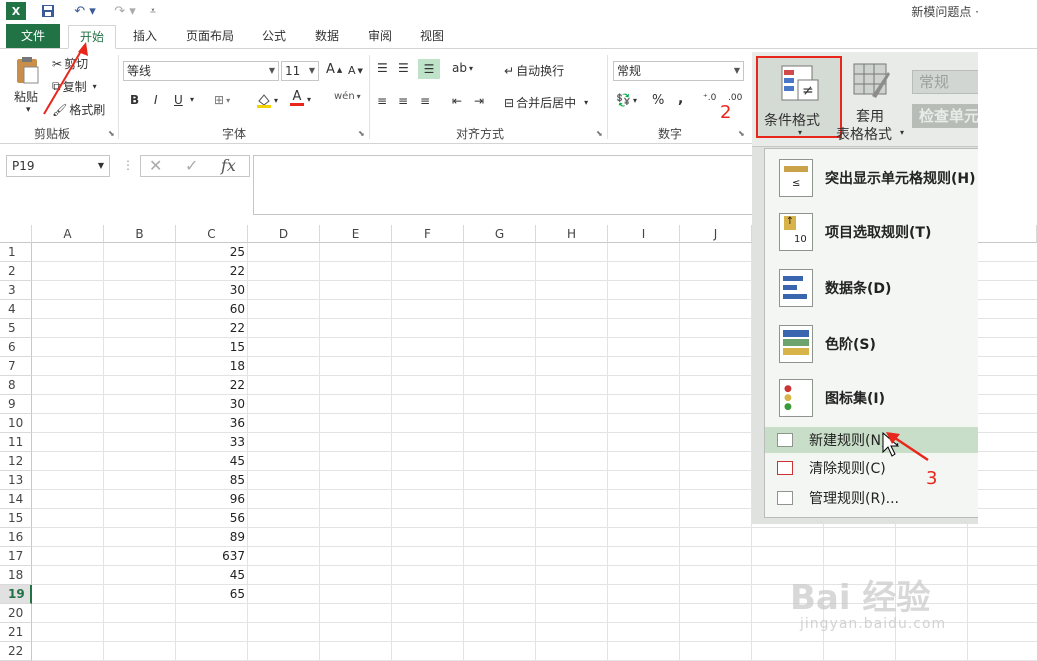 Image resolution: width=1037 pixels, height=661 pixels. I want to click on align-bottom-icon: ☰, so click(429, 69).